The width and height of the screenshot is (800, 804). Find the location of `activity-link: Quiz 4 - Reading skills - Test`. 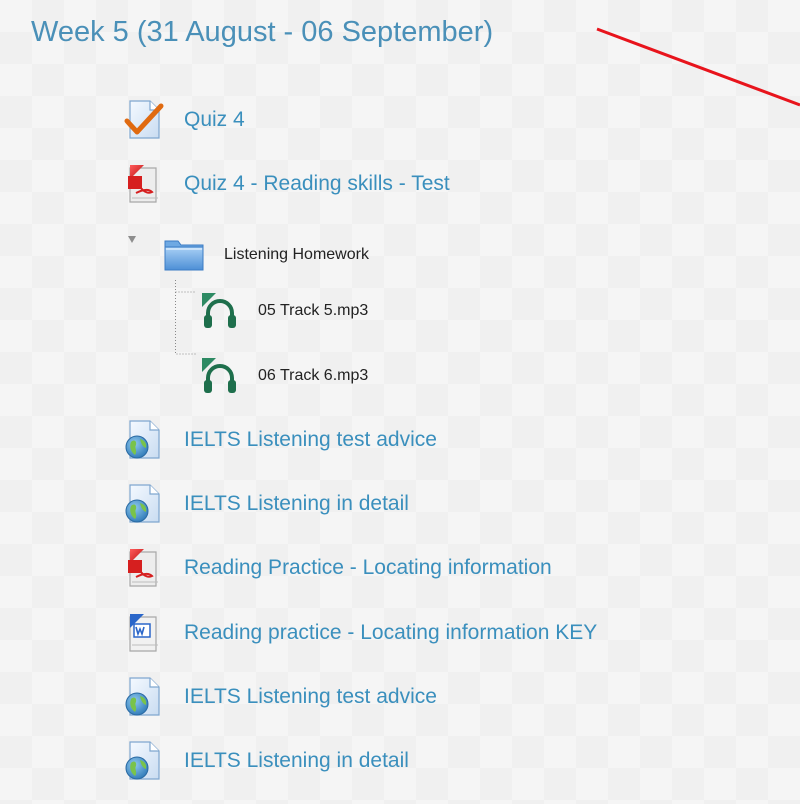

activity-link: Quiz 4 - Reading skills - Test is located at coordinates (317, 184).